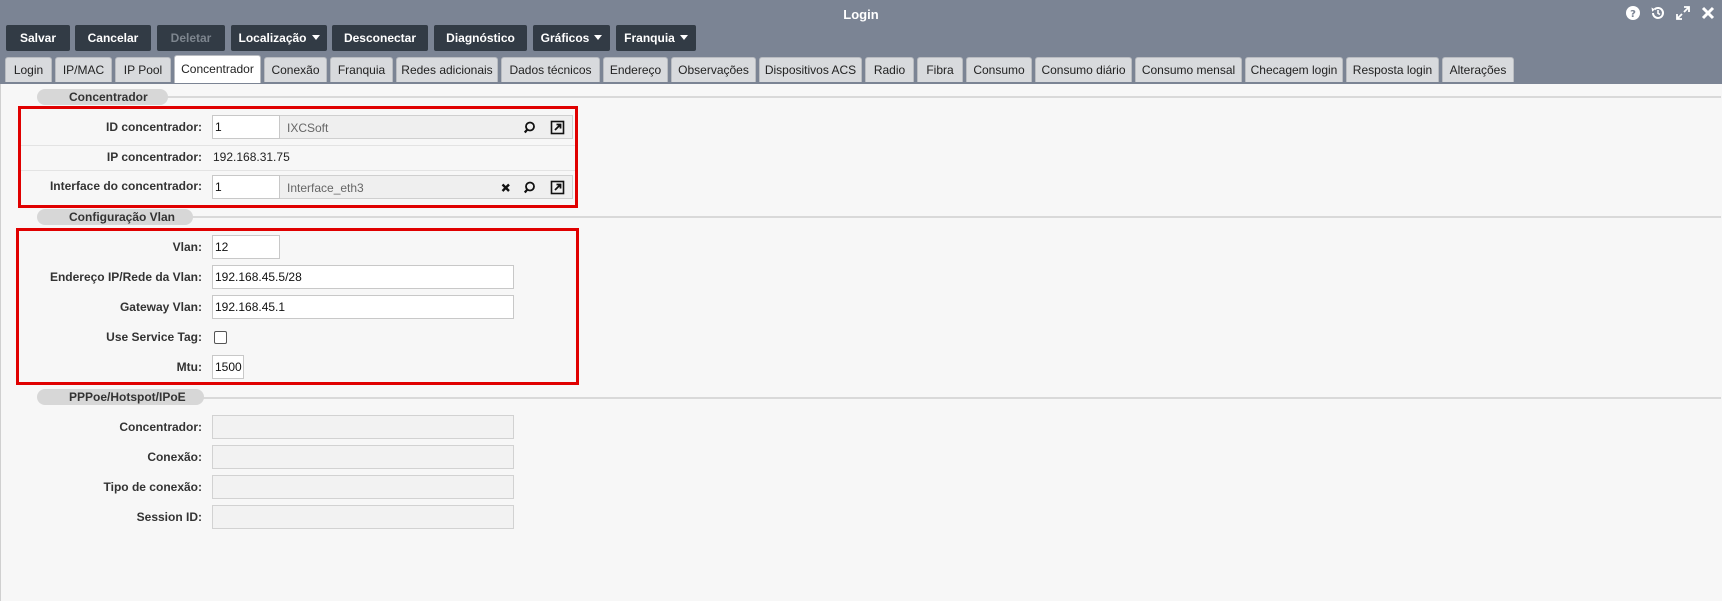  Describe the element at coordinates (298, 157) in the screenshot. I see `highlight-box-concentrador` at that location.